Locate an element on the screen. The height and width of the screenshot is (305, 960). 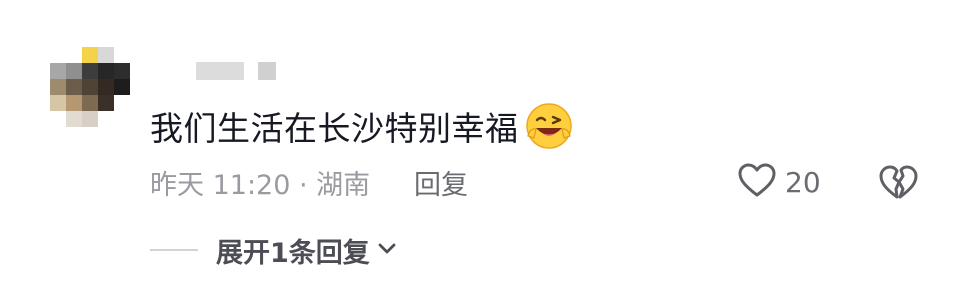
heart-outline-icon is located at coordinates (757, 182).